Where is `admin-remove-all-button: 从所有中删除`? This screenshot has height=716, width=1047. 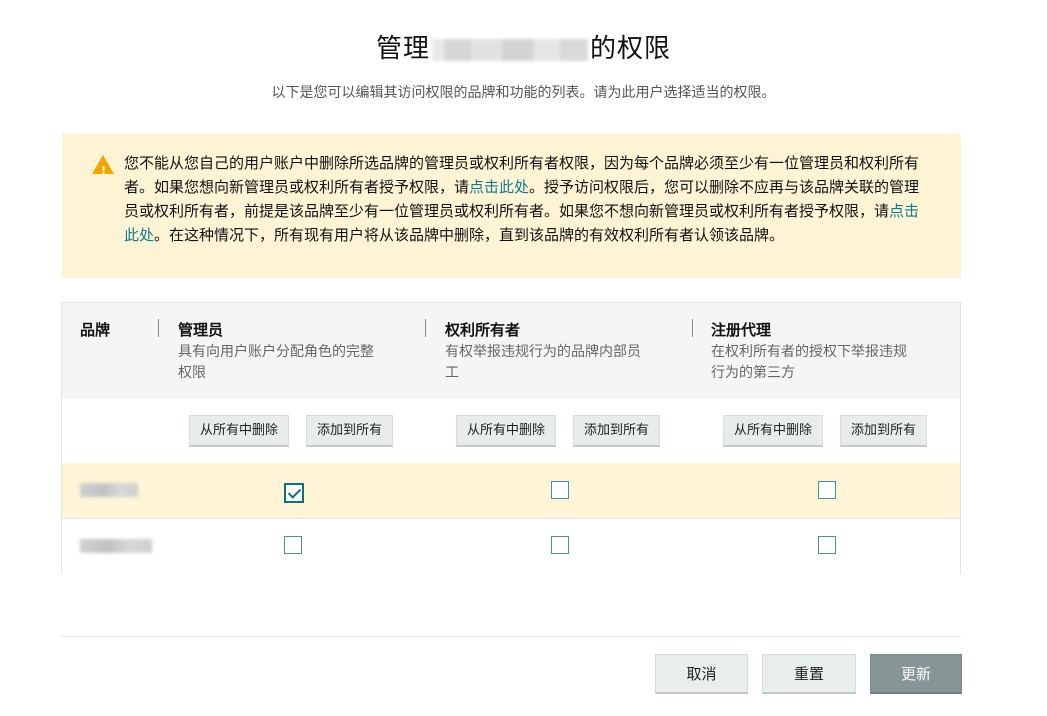
admin-remove-all-button: 从所有中删除 is located at coordinates (239, 431).